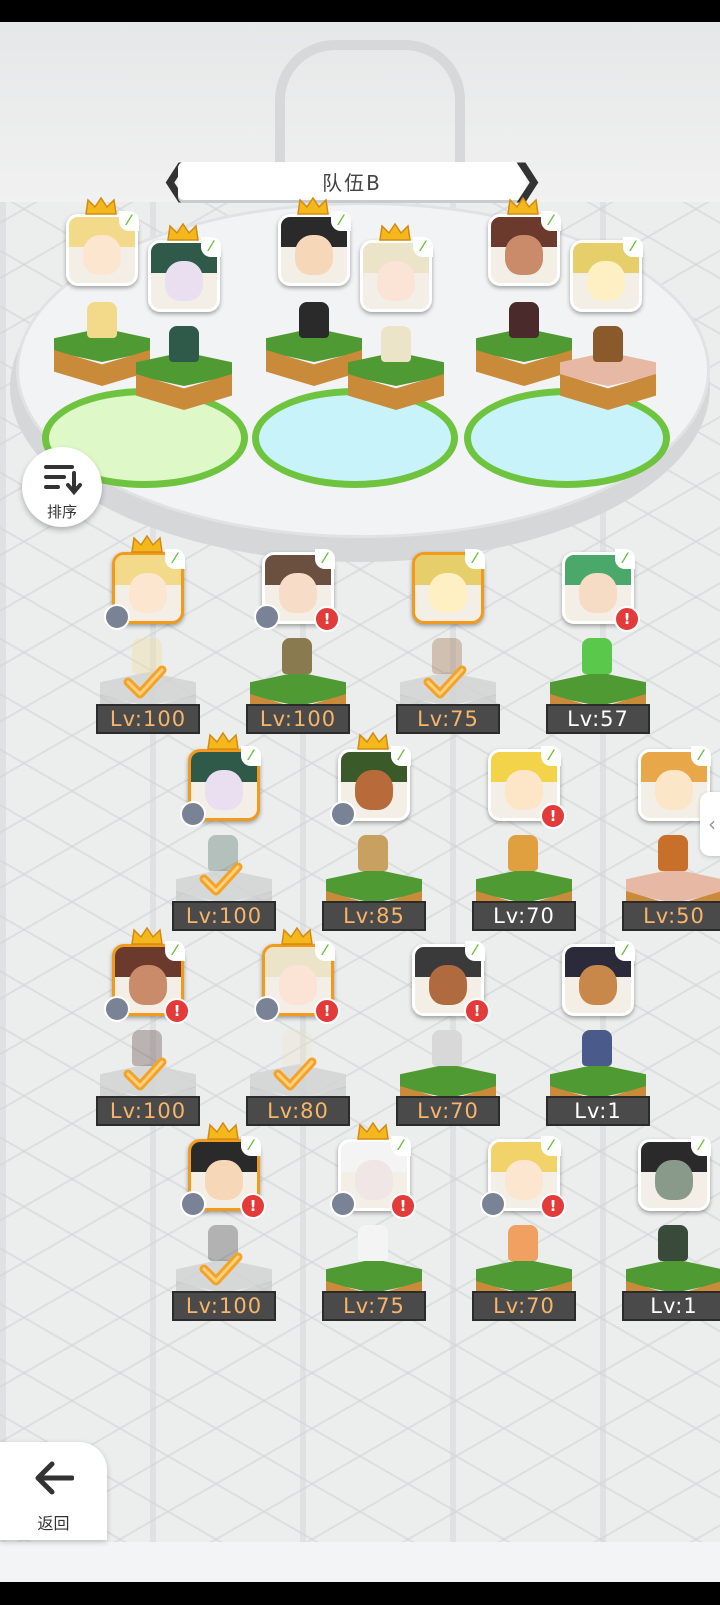 The image size is (720, 1605). What do you see at coordinates (298, 1111) in the screenshot?
I see `hero-level: Lv:80` at bounding box center [298, 1111].